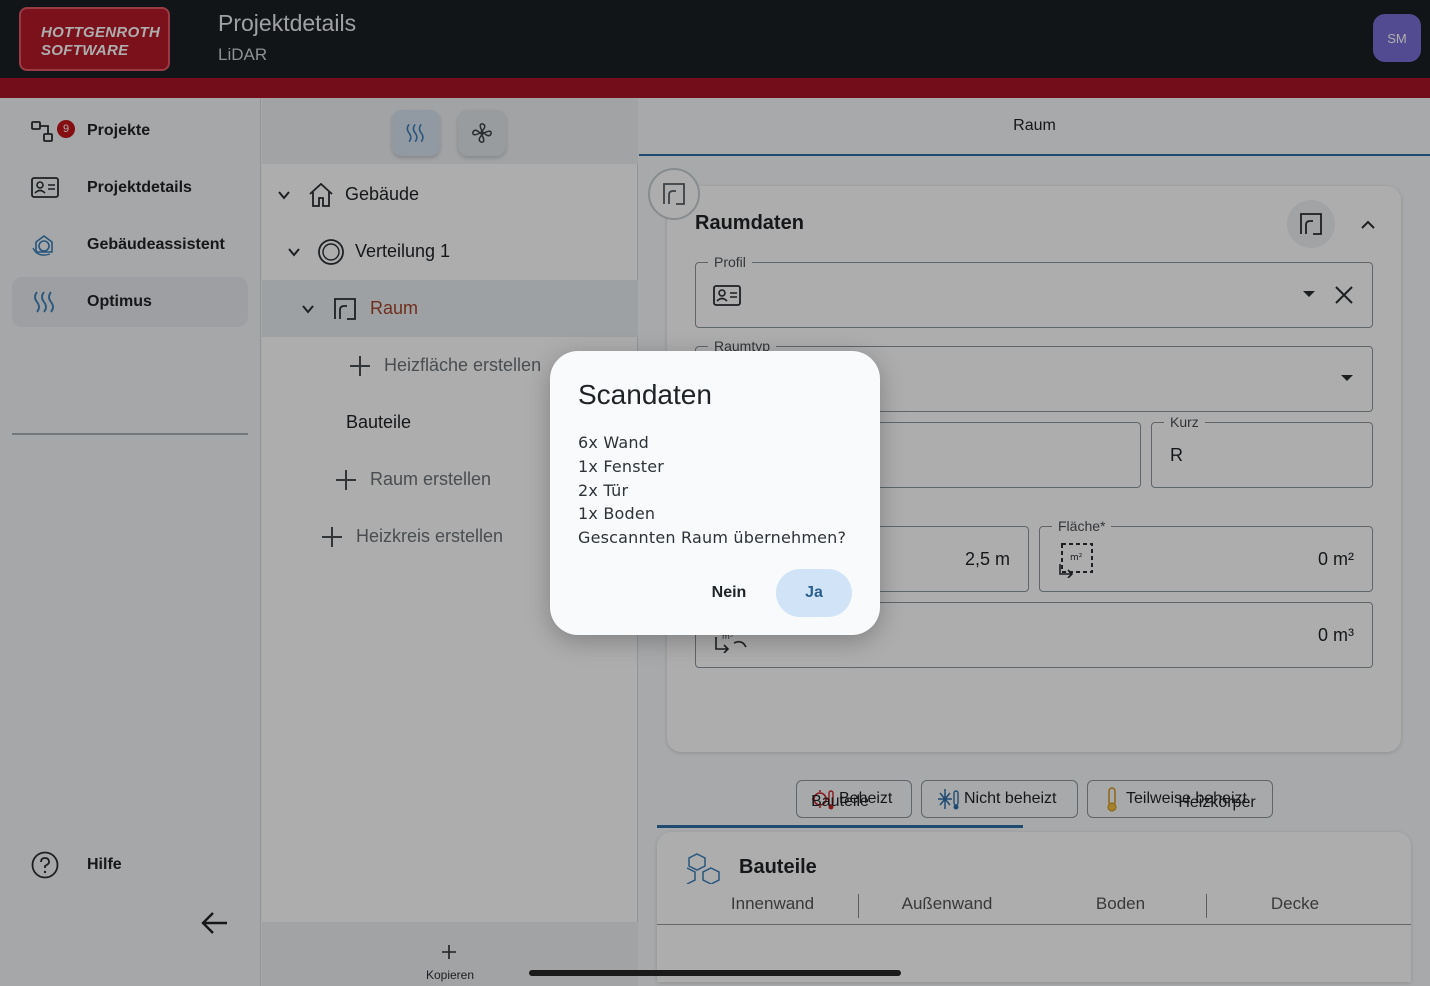 The width and height of the screenshot is (1430, 986). Describe the element at coordinates (715, 973) in the screenshot. I see `home-indicator` at that location.